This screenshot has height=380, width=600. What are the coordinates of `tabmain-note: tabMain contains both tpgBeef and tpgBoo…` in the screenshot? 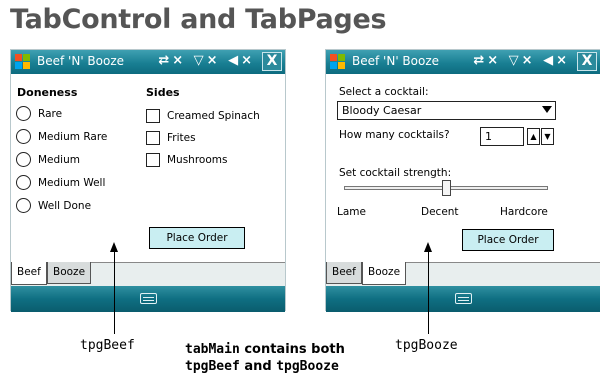 It's located at (265, 358).